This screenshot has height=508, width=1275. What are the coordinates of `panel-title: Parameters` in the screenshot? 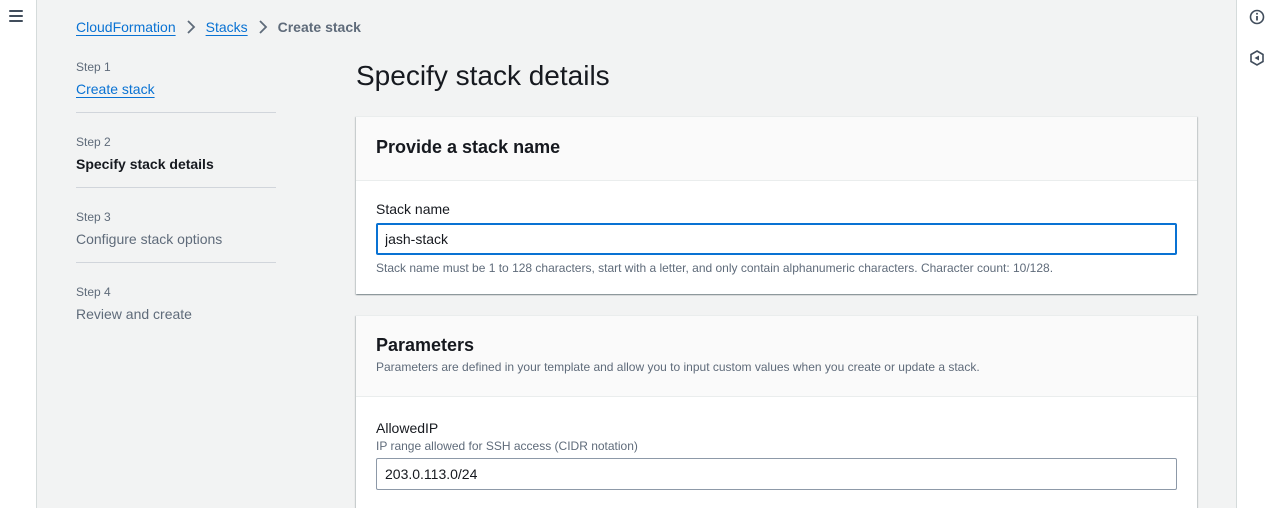 It's located at (425, 345).